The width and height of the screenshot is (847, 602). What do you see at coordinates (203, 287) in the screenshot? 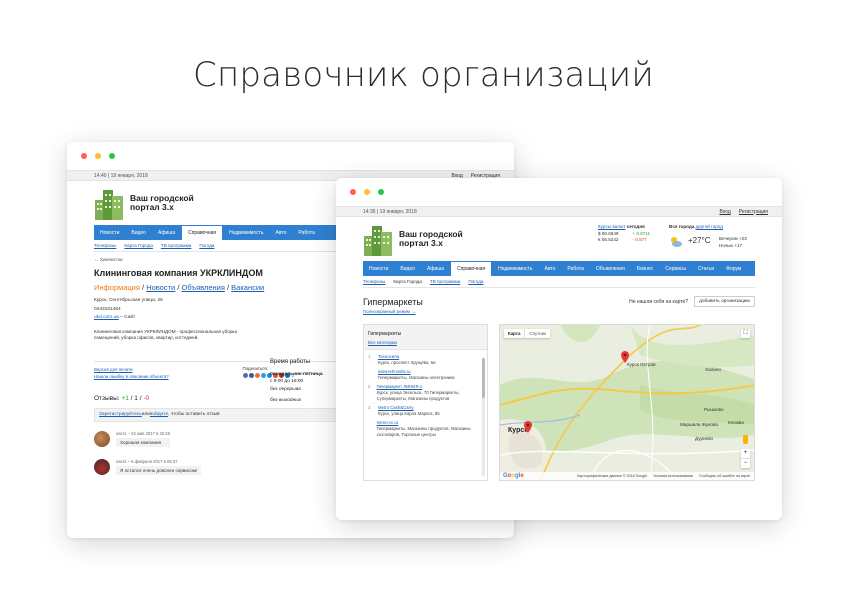
I see `tab-ads: Объявления` at bounding box center [203, 287].